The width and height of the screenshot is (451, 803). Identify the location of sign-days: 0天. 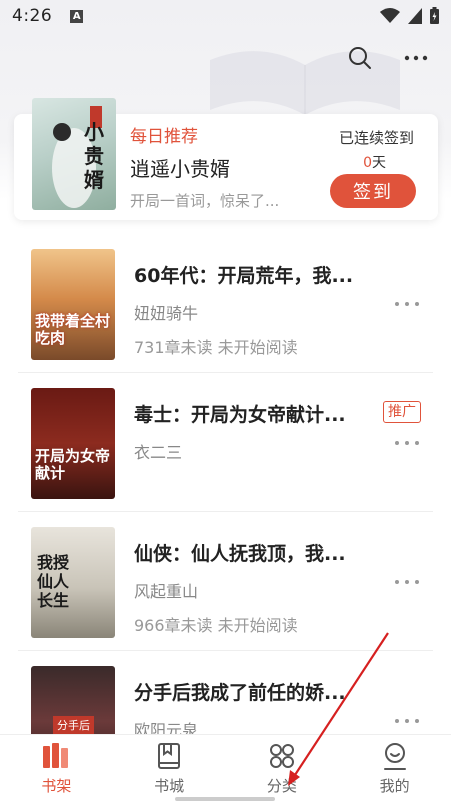
(374, 162).